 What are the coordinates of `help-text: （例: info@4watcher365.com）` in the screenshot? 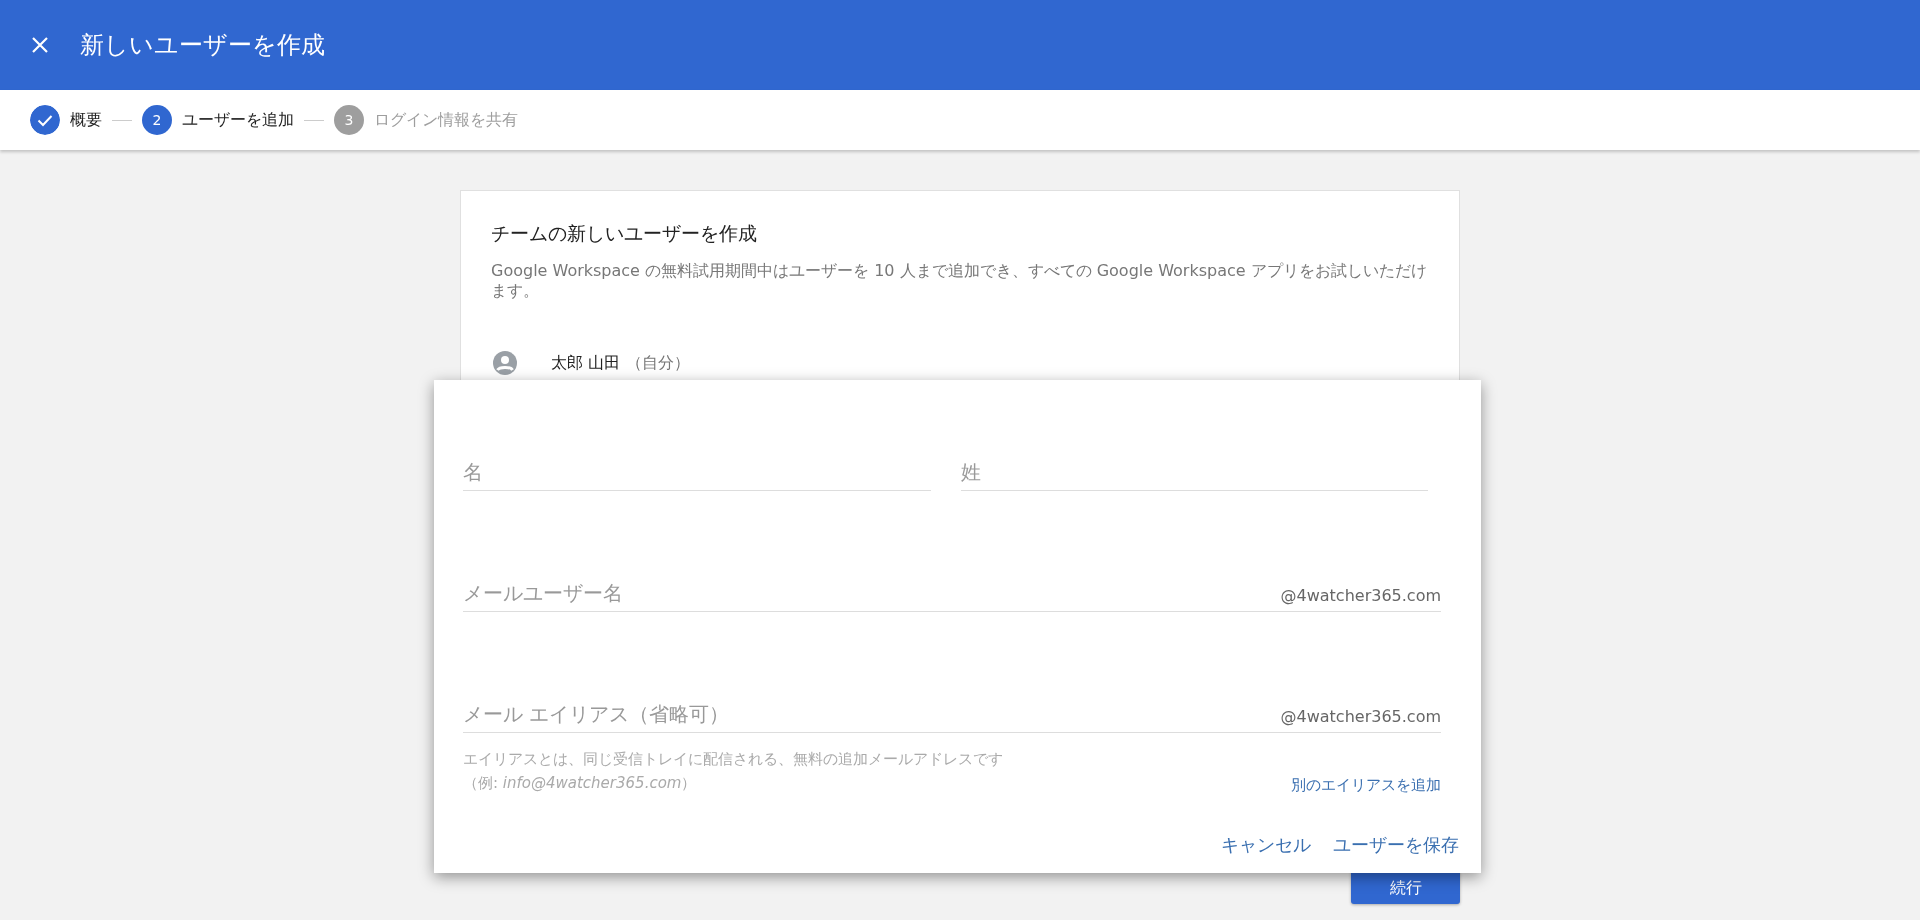 It's located at (580, 783).